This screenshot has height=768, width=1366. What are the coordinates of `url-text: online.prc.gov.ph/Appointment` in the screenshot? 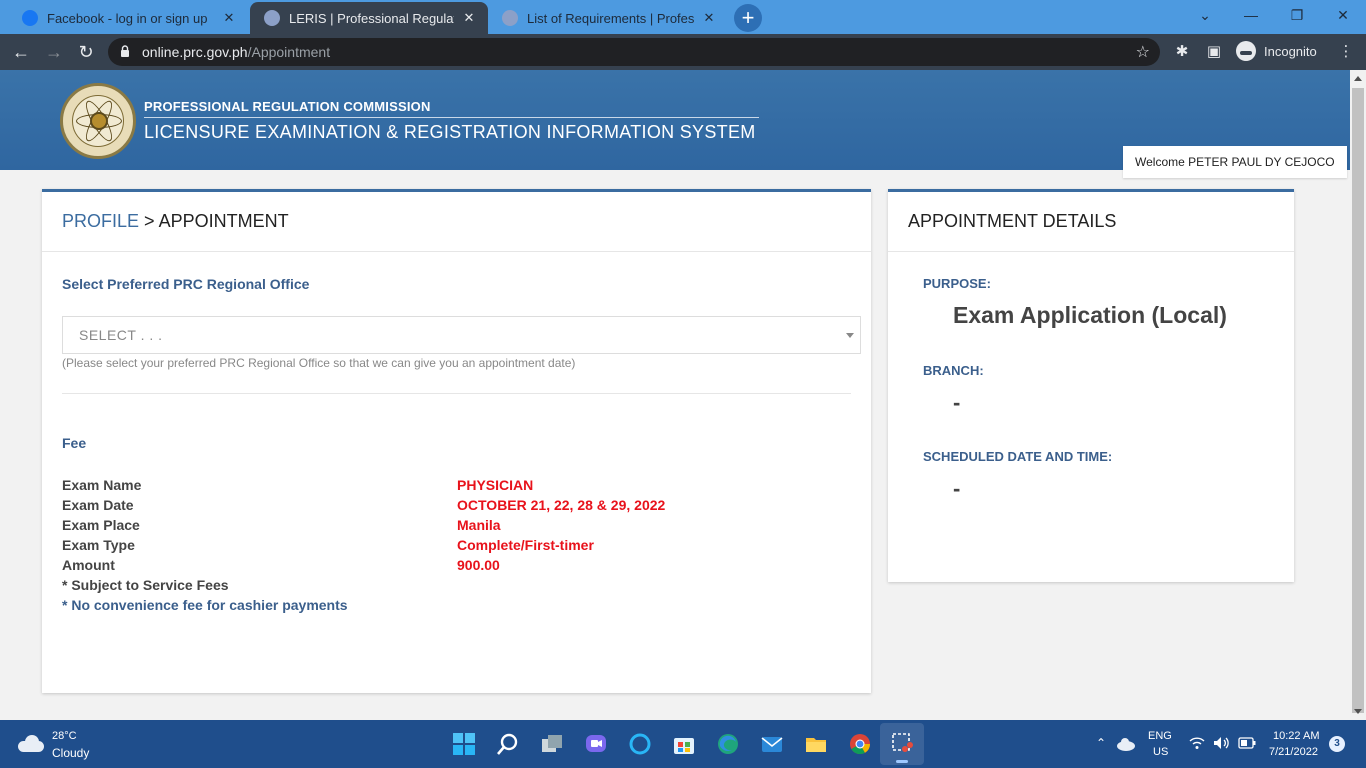 It's located at (236, 52).